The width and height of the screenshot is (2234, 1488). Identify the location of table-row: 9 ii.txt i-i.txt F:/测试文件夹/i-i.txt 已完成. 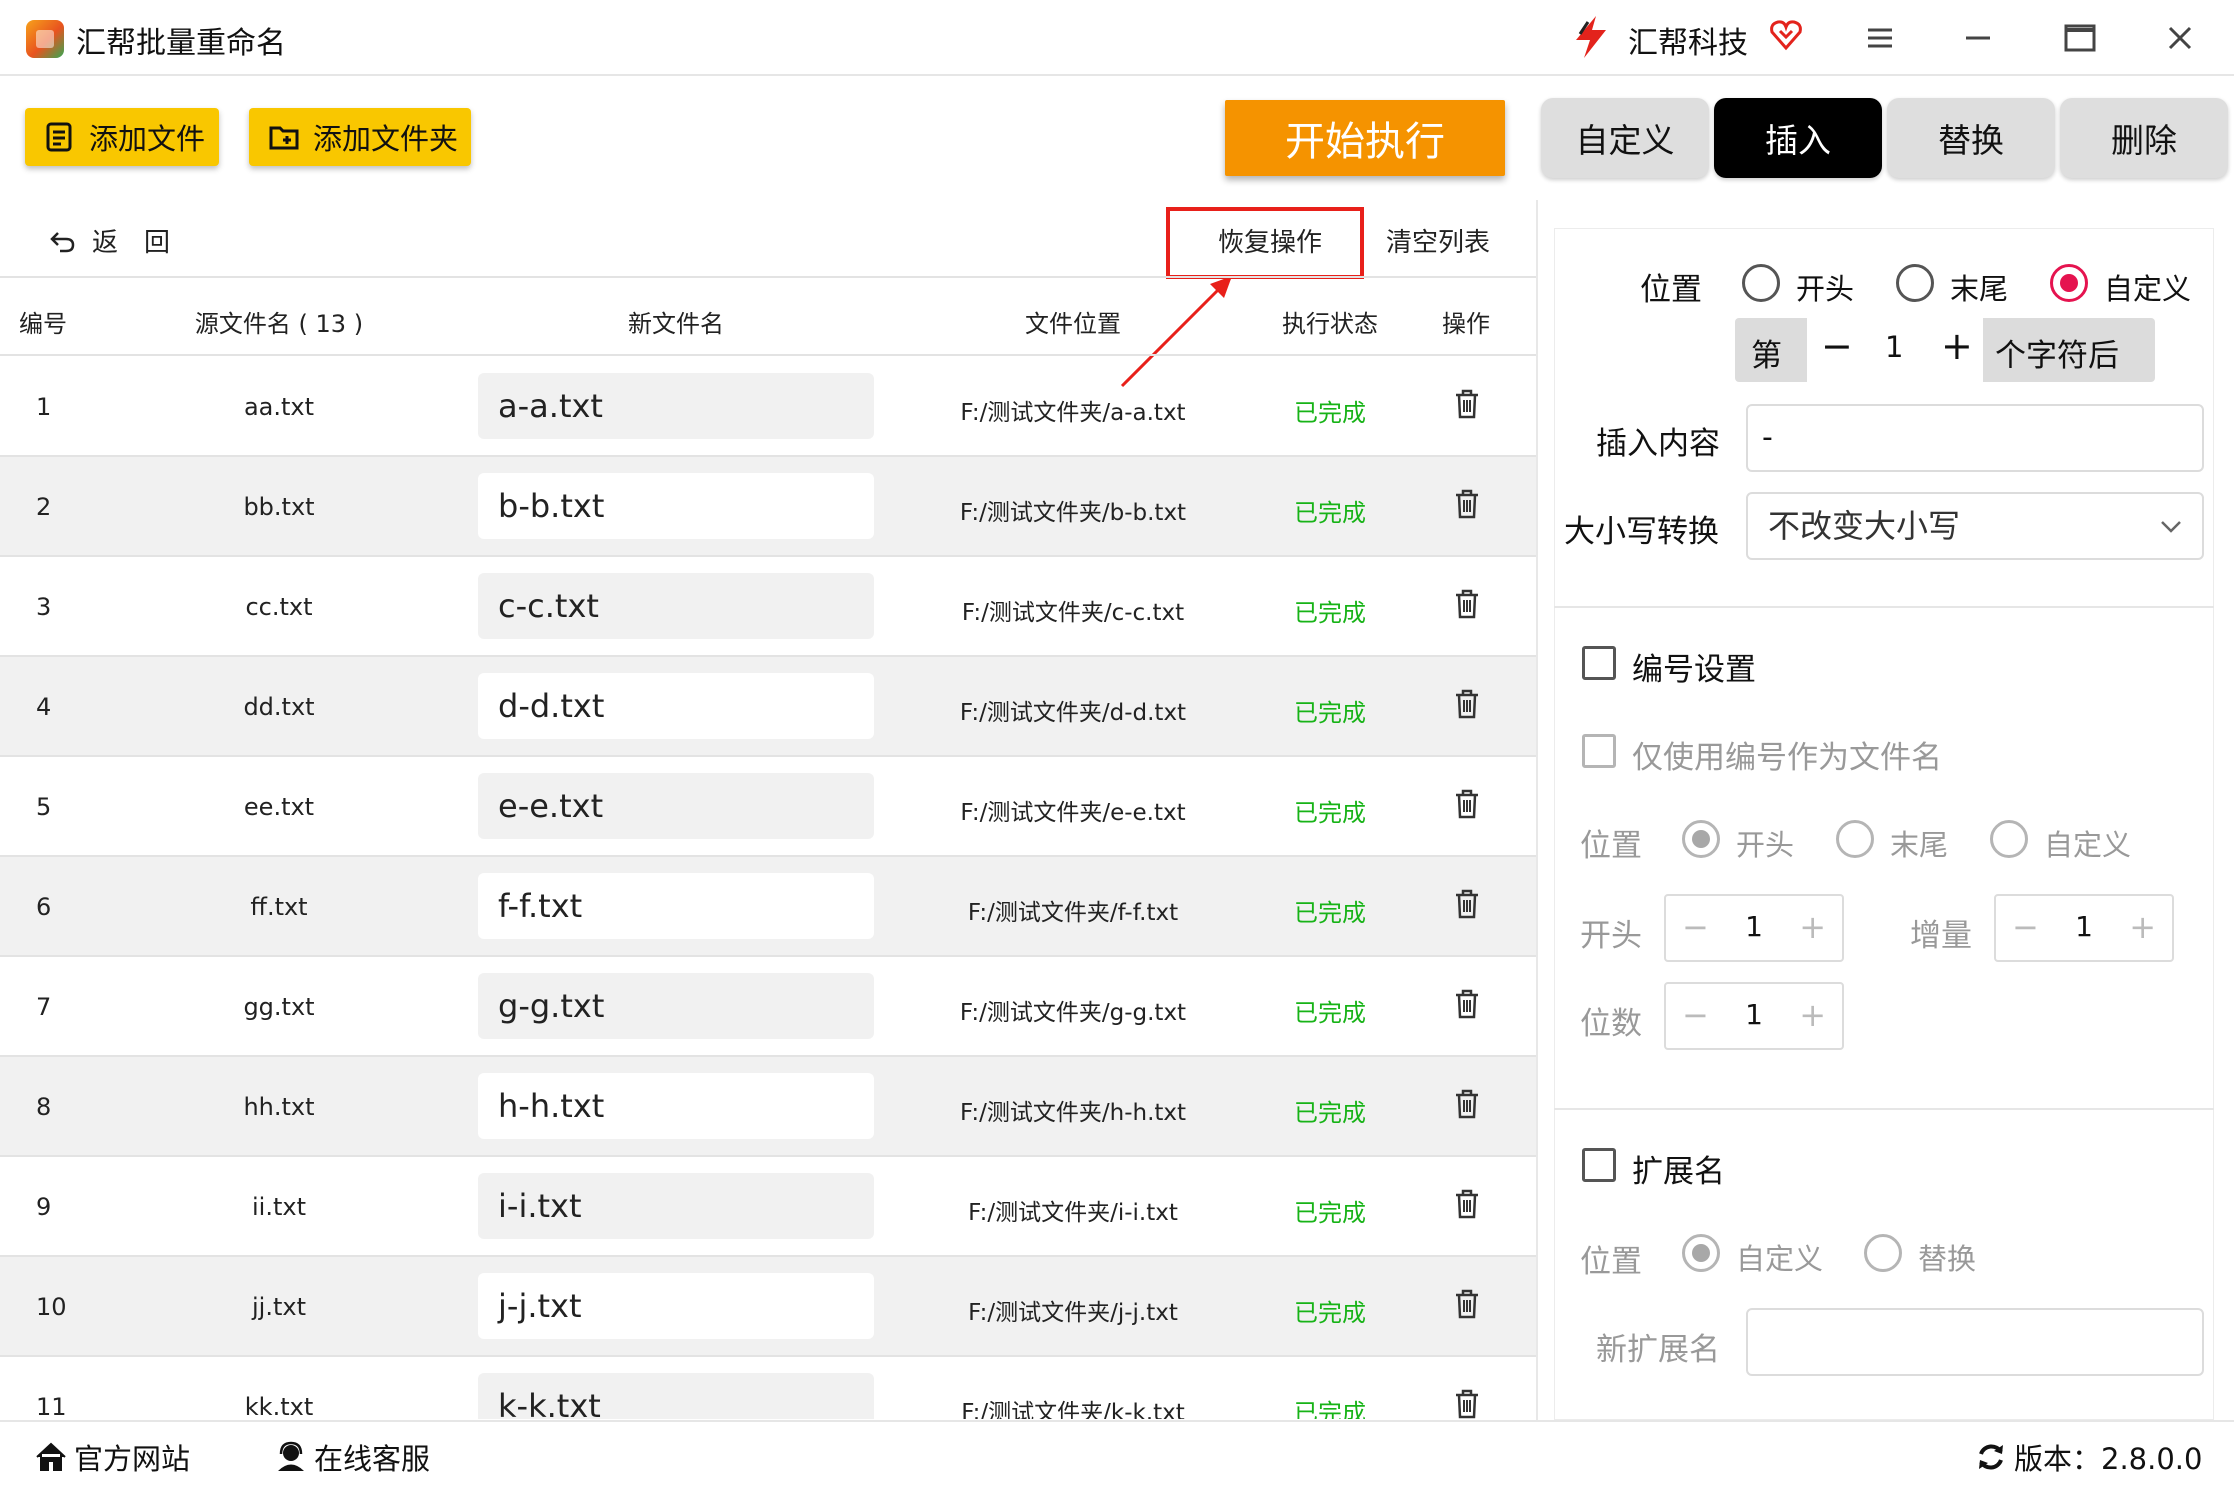
(768, 1207).